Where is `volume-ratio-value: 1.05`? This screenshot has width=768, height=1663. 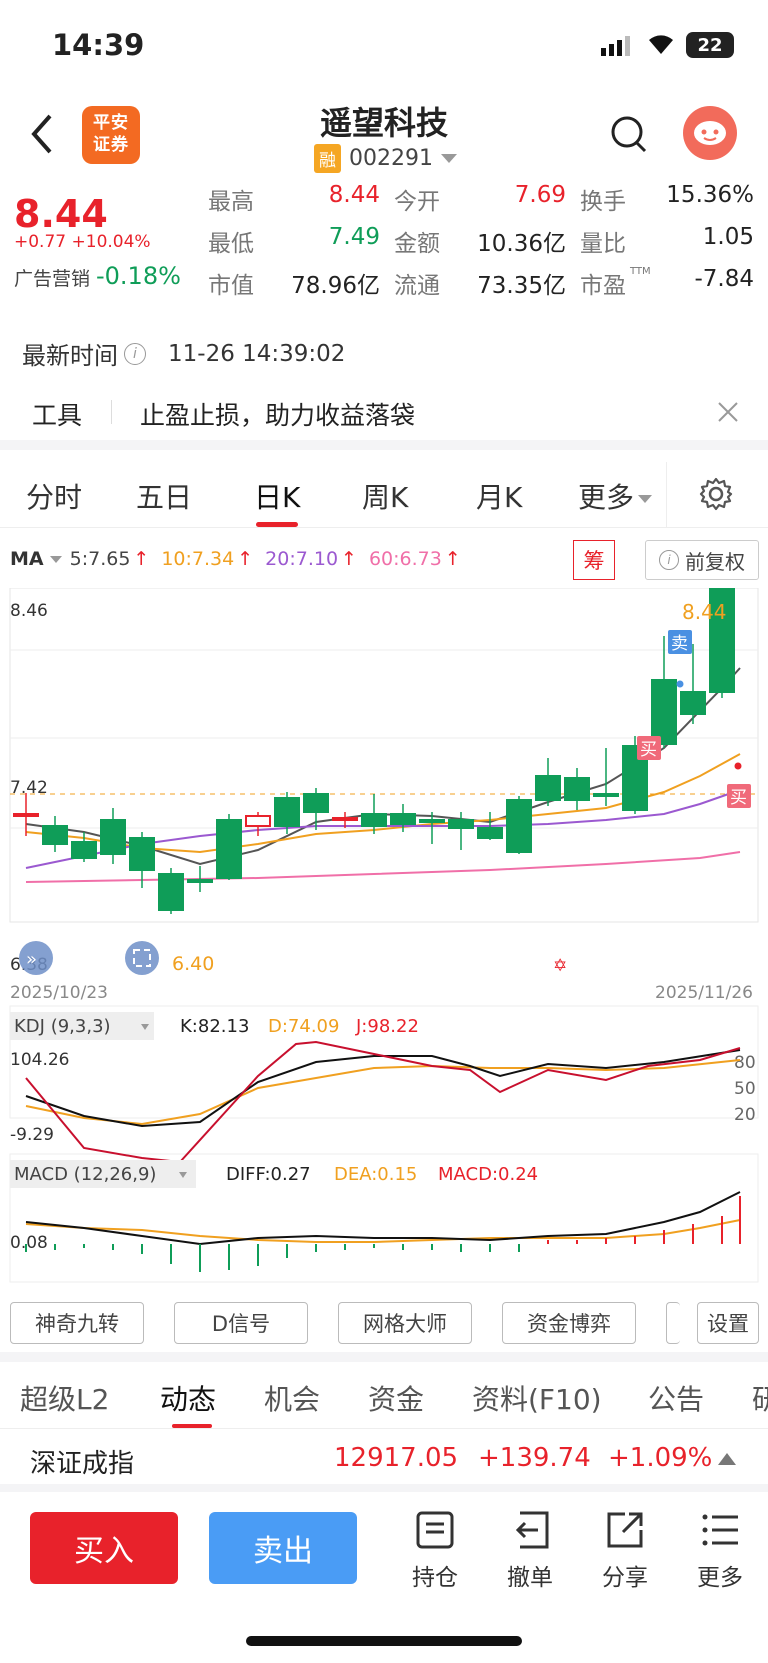
volume-ratio-value: 1.05 is located at coordinates (728, 237).